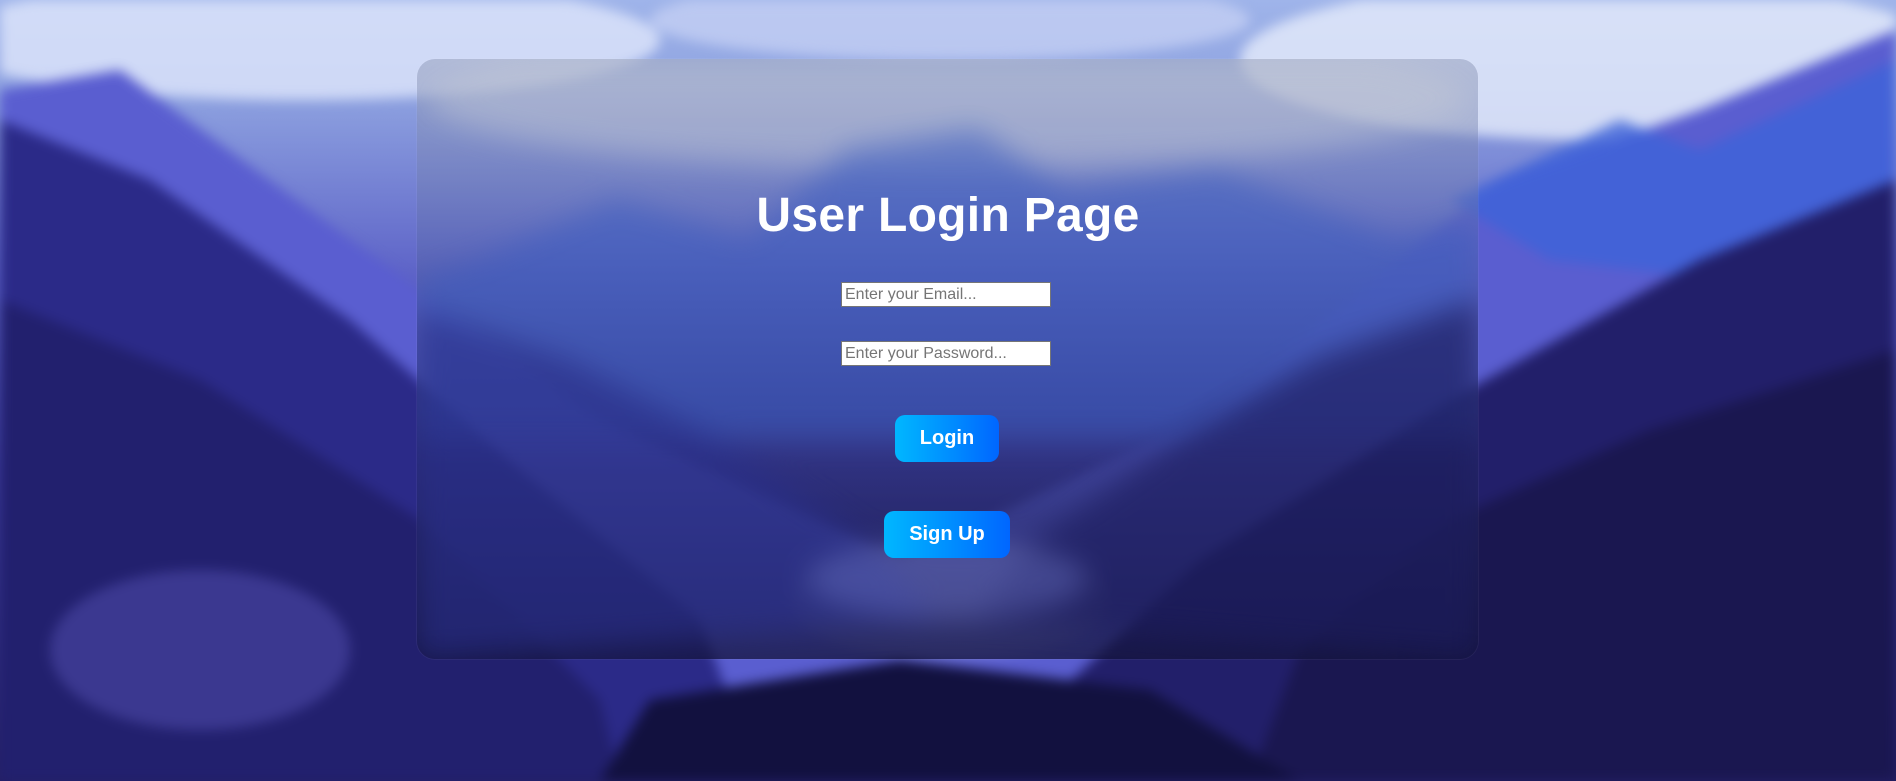 The height and width of the screenshot is (781, 1896). I want to click on password-input, so click(946, 353).